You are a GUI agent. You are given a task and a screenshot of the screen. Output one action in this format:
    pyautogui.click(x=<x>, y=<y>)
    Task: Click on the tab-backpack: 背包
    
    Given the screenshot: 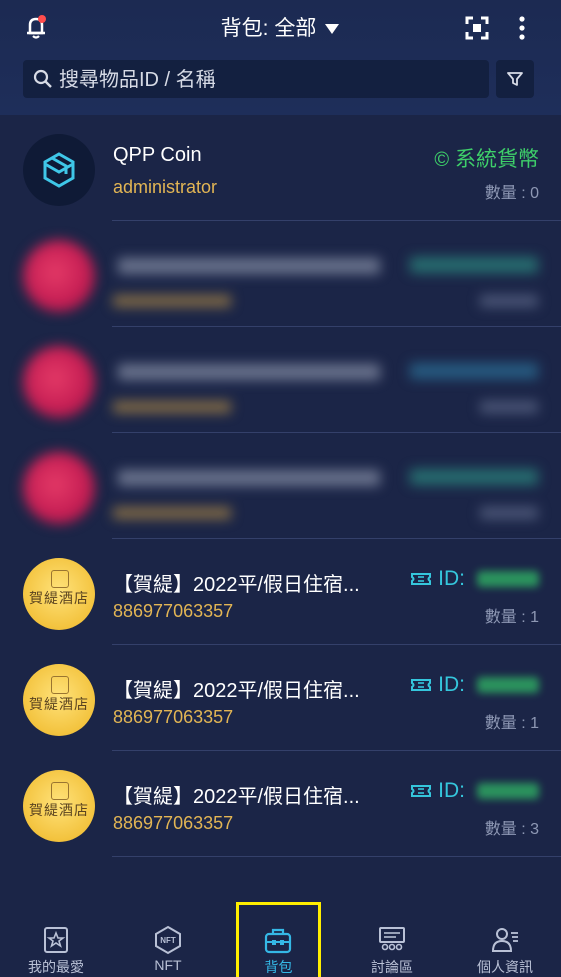 What is the action you would take?
    pyautogui.click(x=278, y=939)
    